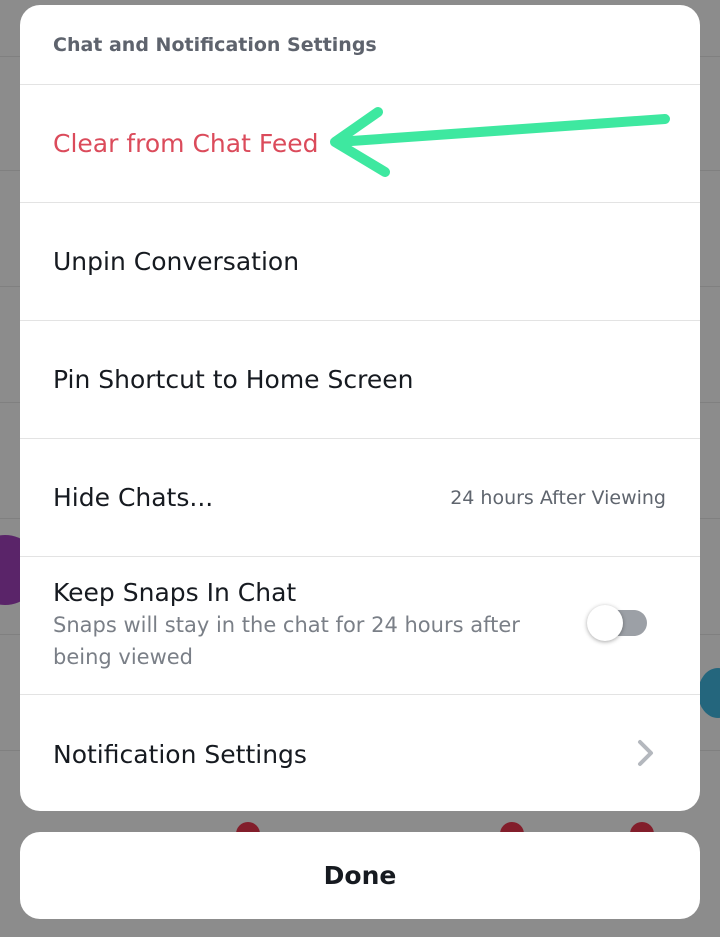  What do you see at coordinates (360, 875) in the screenshot?
I see `done-button: Done` at bounding box center [360, 875].